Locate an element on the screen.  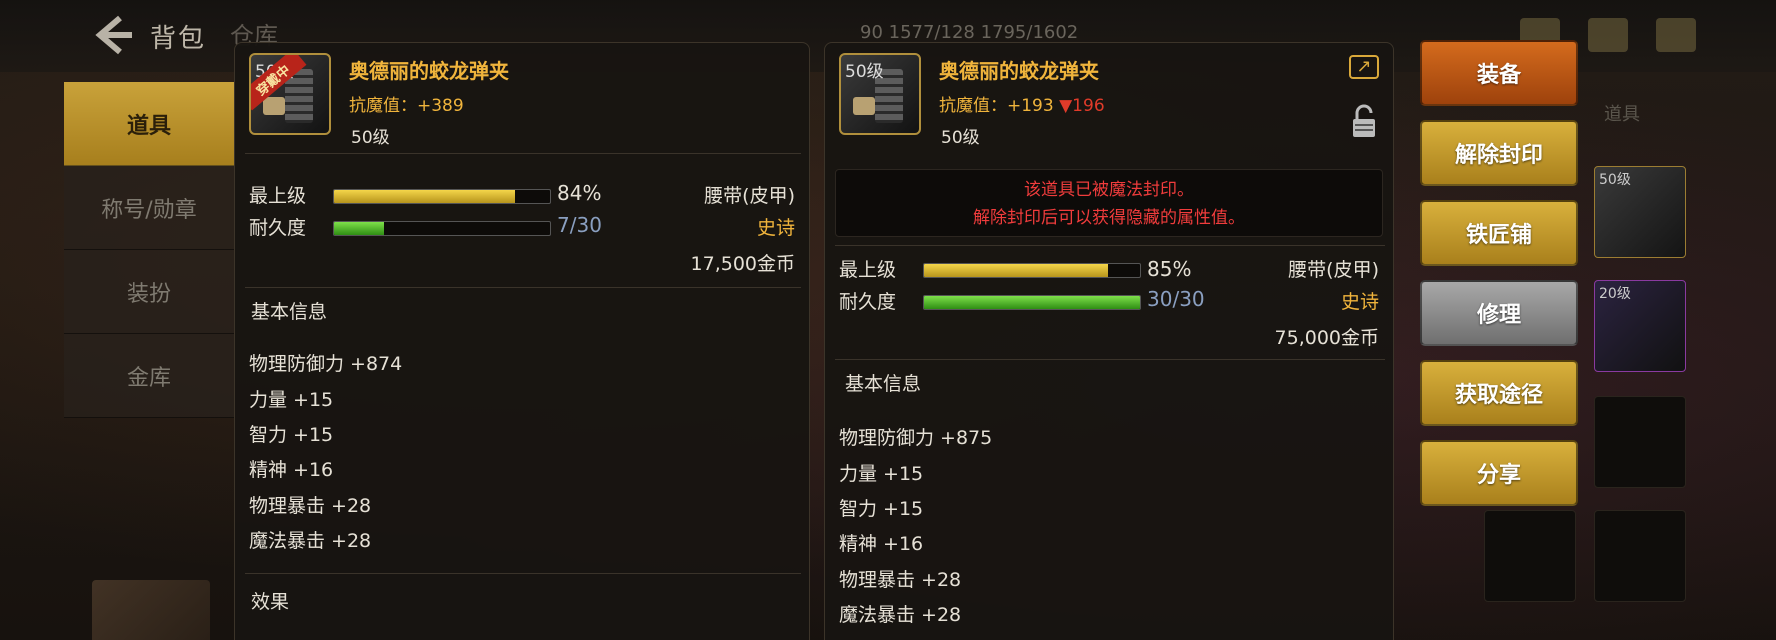
share-icon: ↗ is located at coordinates (1364, 67).